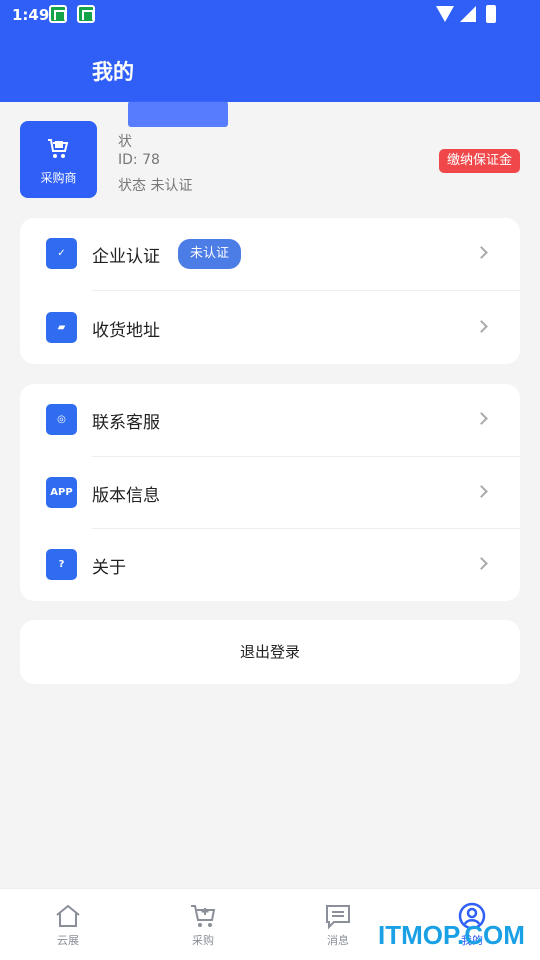 This screenshot has height=960, width=540. Describe the element at coordinates (61, 253) in the screenshot. I see `verified-badge-icon: ✓` at that location.